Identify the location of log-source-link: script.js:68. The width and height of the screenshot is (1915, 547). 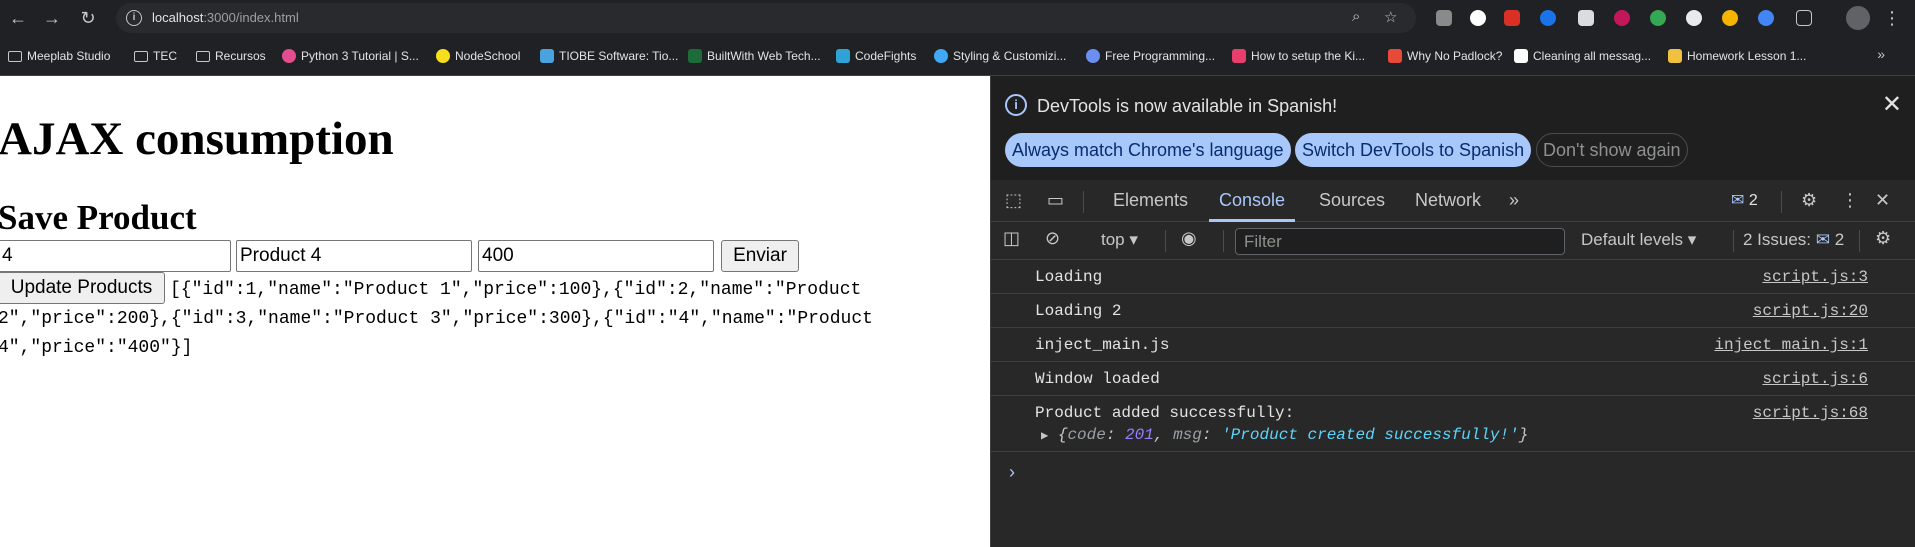
(1810, 413).